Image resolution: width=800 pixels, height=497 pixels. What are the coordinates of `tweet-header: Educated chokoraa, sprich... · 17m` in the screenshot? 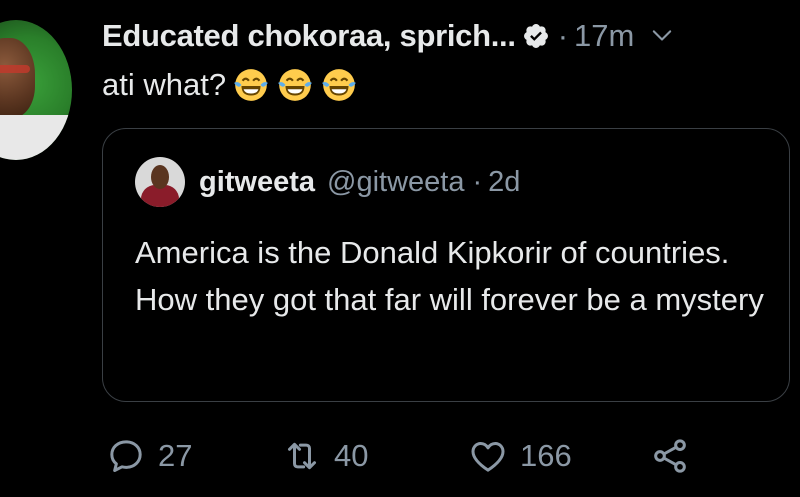 It's located at (441, 36).